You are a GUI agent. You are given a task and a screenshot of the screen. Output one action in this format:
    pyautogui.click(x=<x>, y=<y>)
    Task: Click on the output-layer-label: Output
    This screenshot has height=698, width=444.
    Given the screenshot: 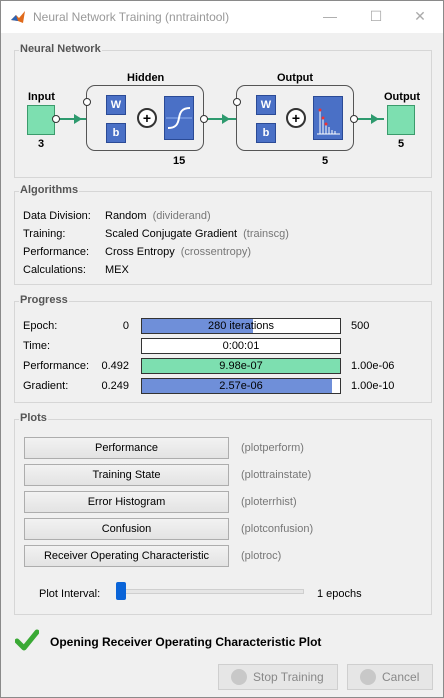 What is the action you would take?
    pyautogui.click(x=295, y=78)
    